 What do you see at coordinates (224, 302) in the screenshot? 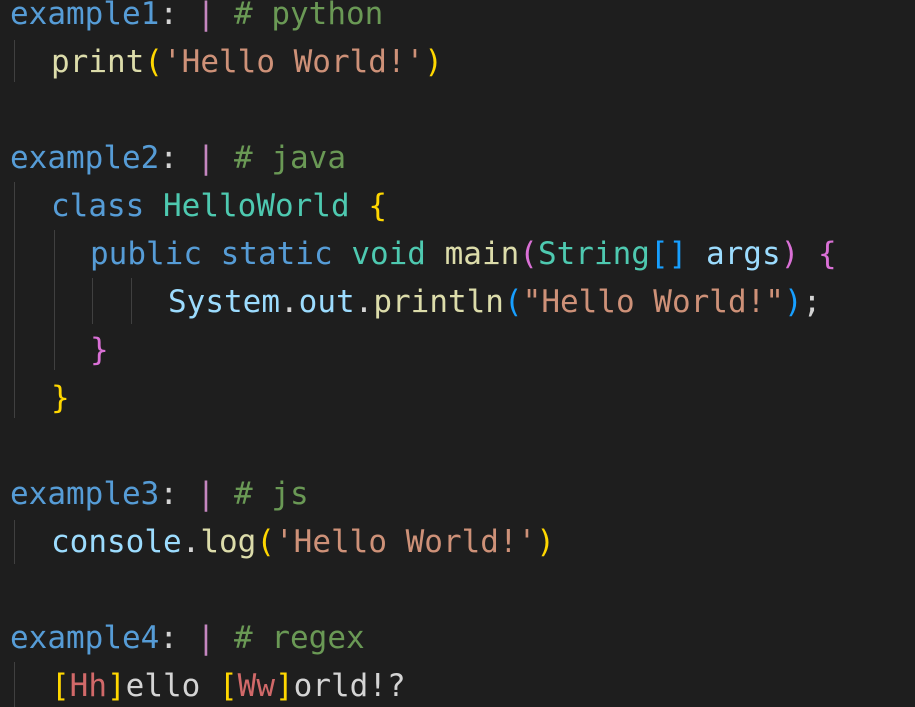
I see `identifier: System` at bounding box center [224, 302].